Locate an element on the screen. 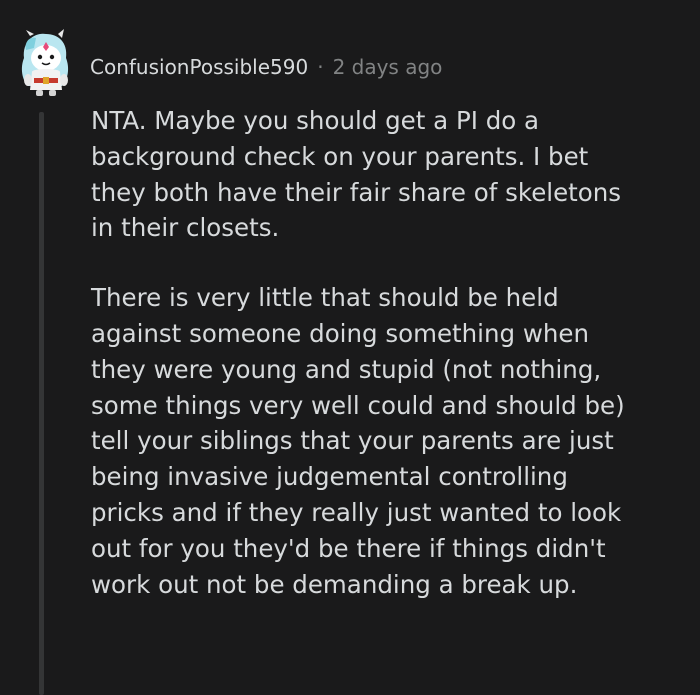 Image resolution: width=700 pixels, height=695 pixels. comment-timestamp: 2 days ago is located at coordinates (388, 67).